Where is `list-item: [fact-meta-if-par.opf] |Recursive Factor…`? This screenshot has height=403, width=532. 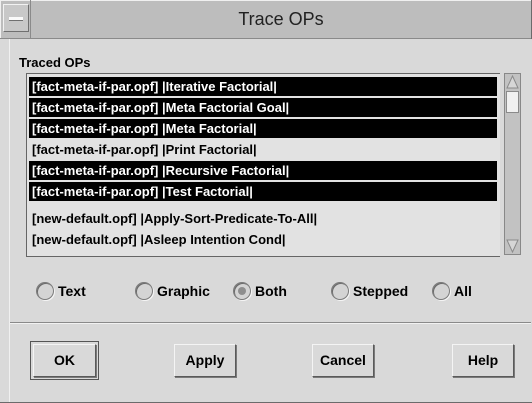
list-item: [fact-meta-if-par.opf] |Recursive Factor… is located at coordinates (263, 170).